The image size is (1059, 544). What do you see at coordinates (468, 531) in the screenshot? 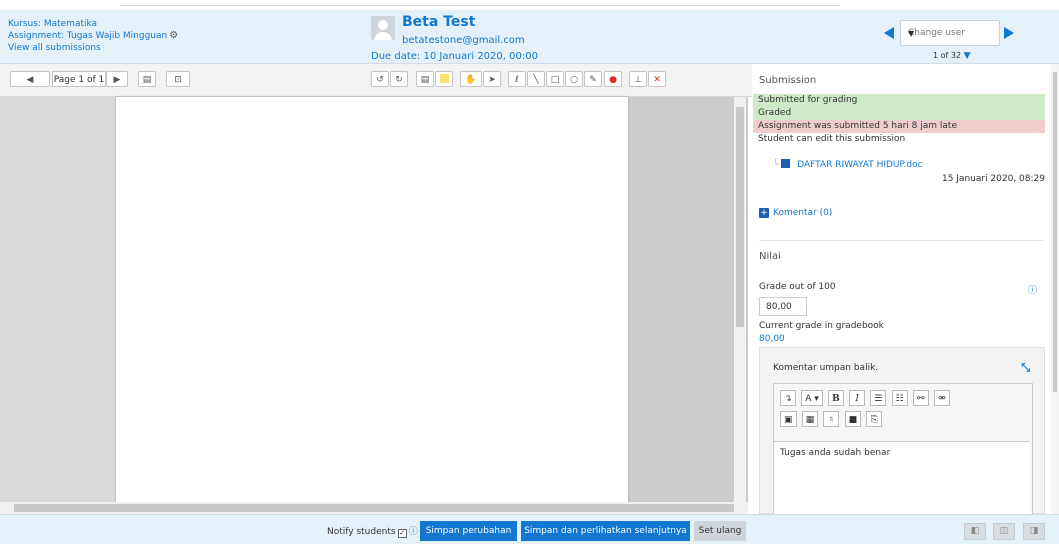
I see `save-button: Simpan perubahan` at bounding box center [468, 531].